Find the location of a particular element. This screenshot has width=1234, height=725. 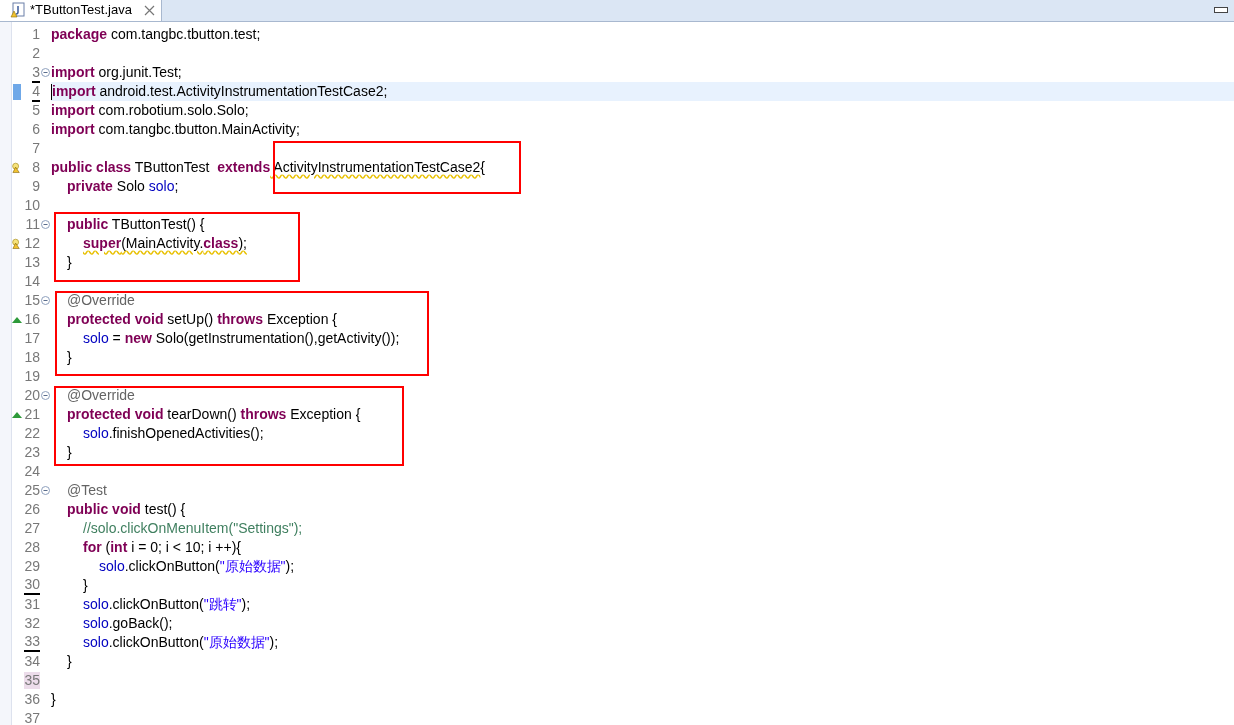

line-number: 32 is located at coordinates (32, 623).